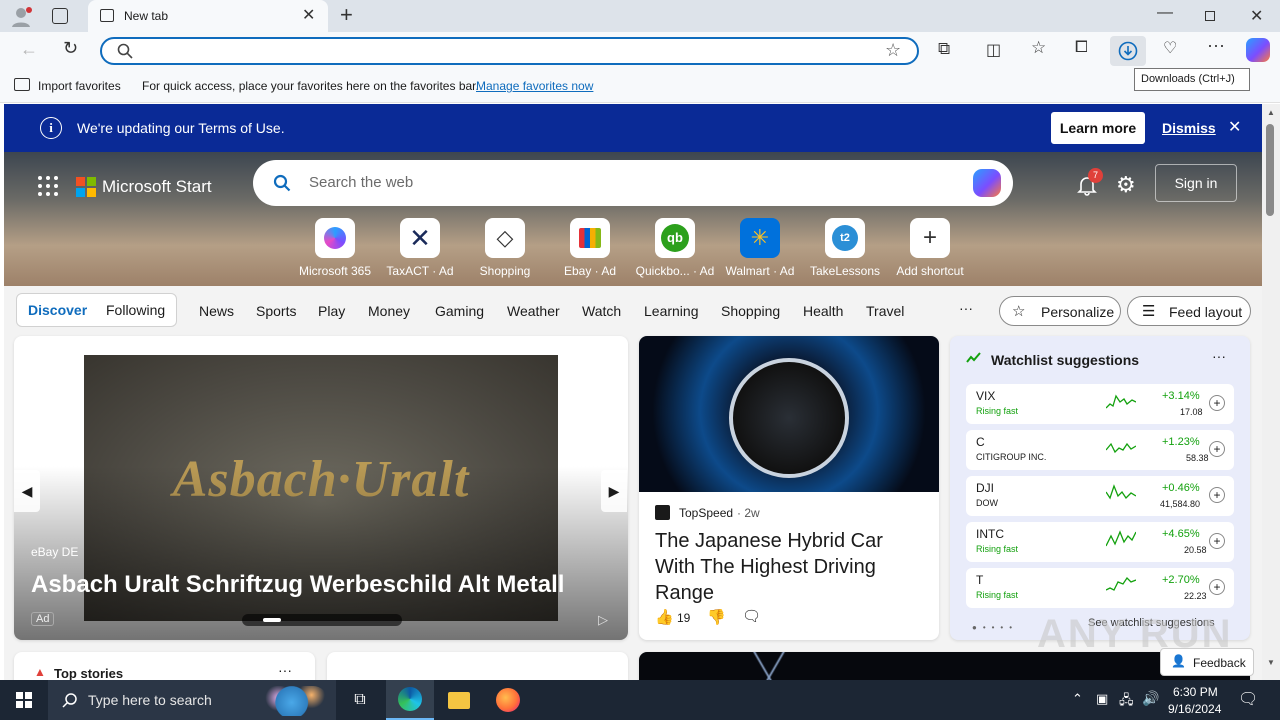  What do you see at coordinates (1060, 311) in the screenshot?
I see `personalize-button: ☆ Personalize` at bounding box center [1060, 311].